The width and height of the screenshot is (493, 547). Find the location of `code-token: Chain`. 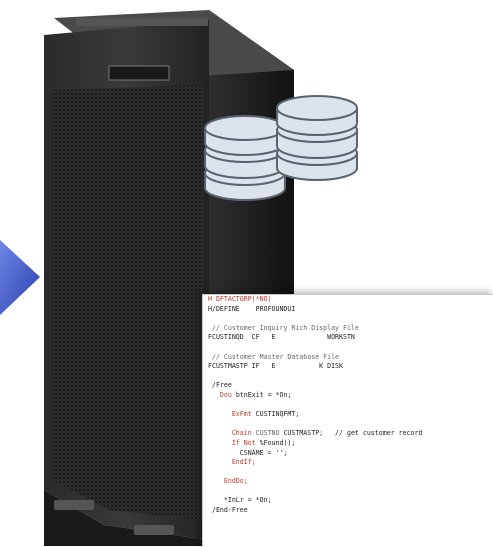

code-token: Chain is located at coordinates (243, 433).